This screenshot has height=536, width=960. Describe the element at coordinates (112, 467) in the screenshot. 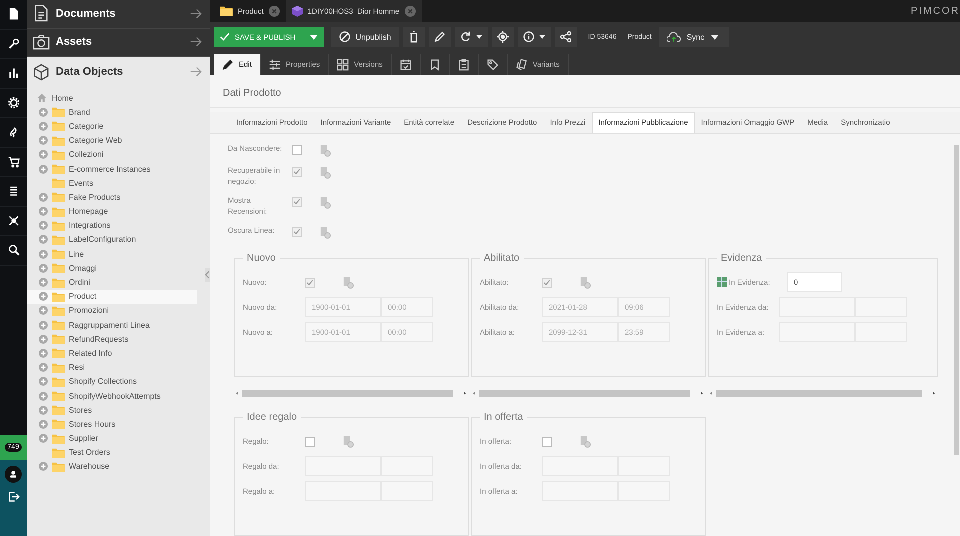

I see `tree-item: Warehouse` at that location.